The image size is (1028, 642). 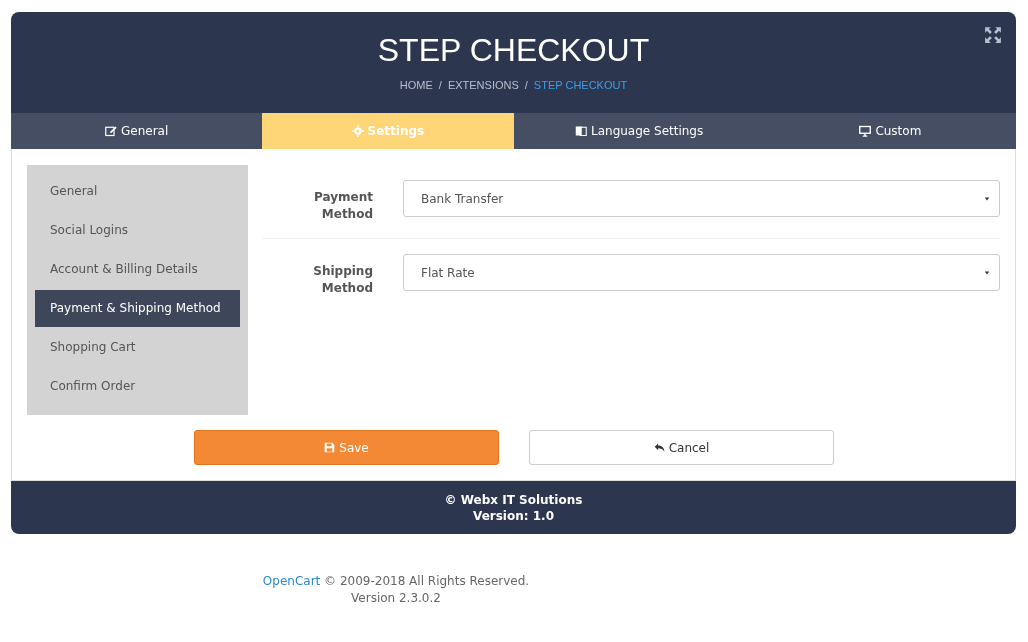 I want to click on copyright-text: © Webx IT Solutions, so click(x=513, y=499).